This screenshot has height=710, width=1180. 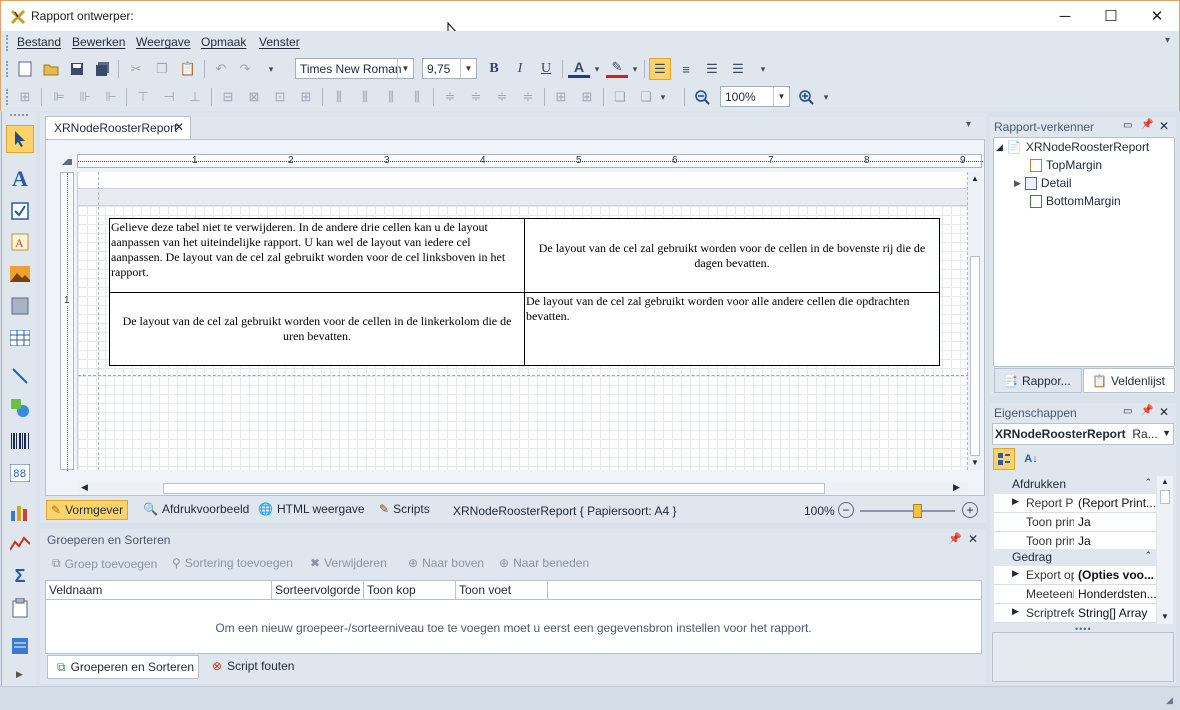 What do you see at coordinates (143, 97) in the screenshot?
I see `align-tops-icon: ⊤` at bounding box center [143, 97].